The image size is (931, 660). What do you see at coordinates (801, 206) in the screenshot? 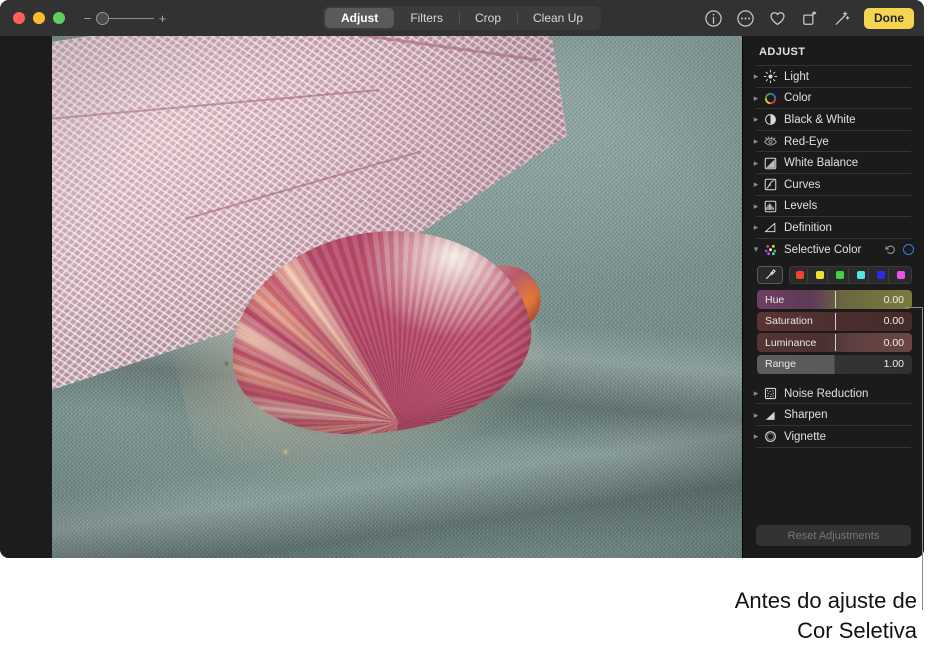
I see `sidebar-item-label: Levels` at bounding box center [801, 206].